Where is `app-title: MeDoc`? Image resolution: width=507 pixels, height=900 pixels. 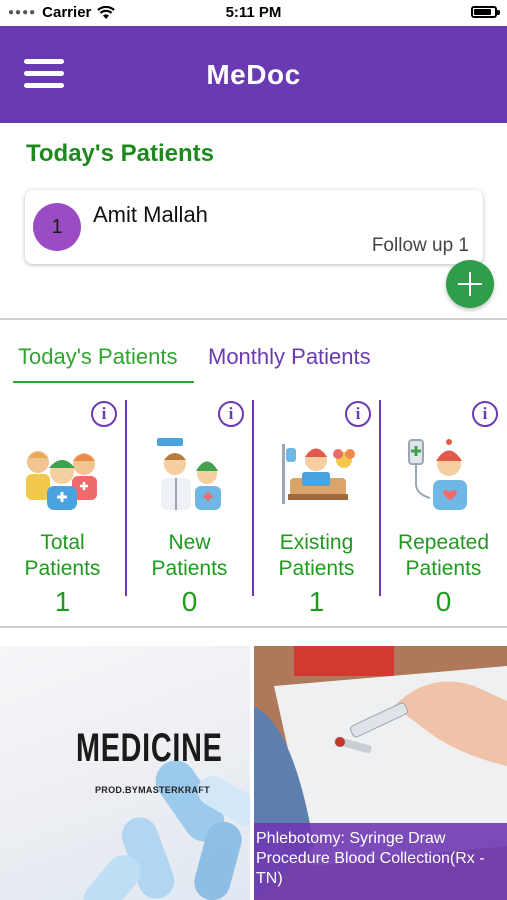 app-title: MeDoc is located at coordinates (253, 74).